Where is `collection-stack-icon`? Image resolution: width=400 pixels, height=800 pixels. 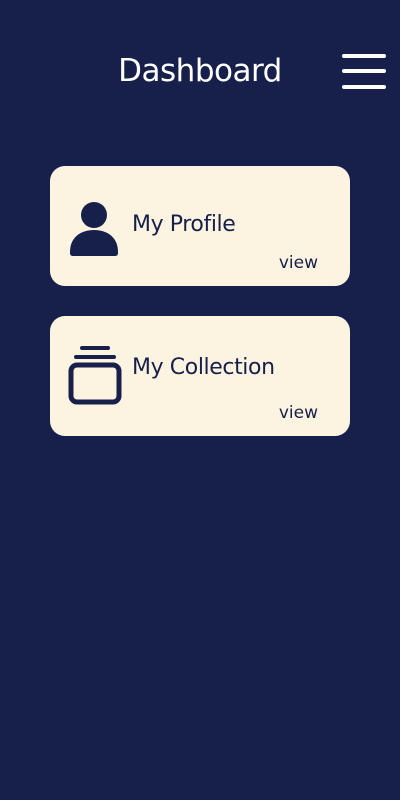 collection-stack-icon is located at coordinates (95, 374).